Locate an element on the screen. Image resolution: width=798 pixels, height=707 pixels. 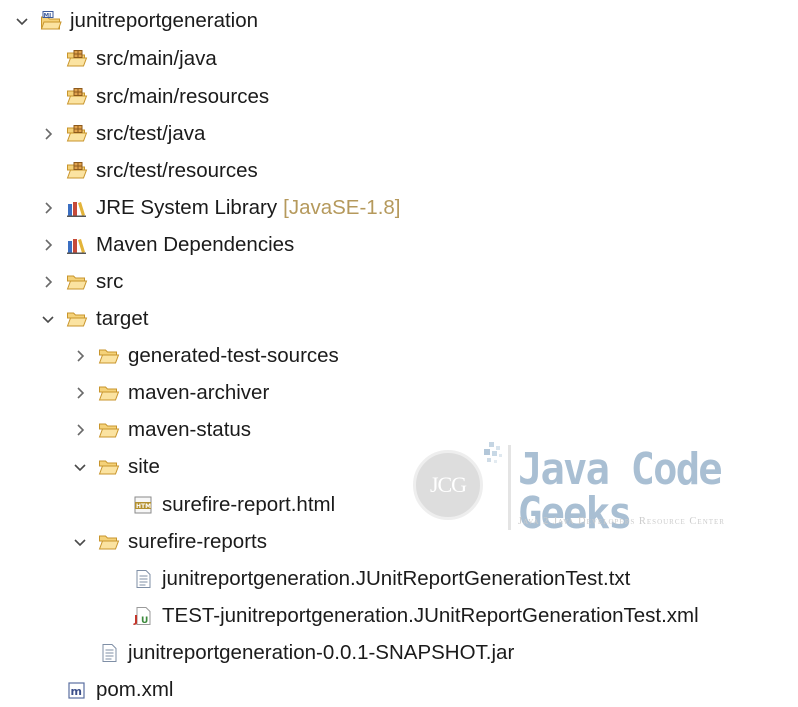
tree-item-label: Maven Dependencies is located at coordinates (195, 244).